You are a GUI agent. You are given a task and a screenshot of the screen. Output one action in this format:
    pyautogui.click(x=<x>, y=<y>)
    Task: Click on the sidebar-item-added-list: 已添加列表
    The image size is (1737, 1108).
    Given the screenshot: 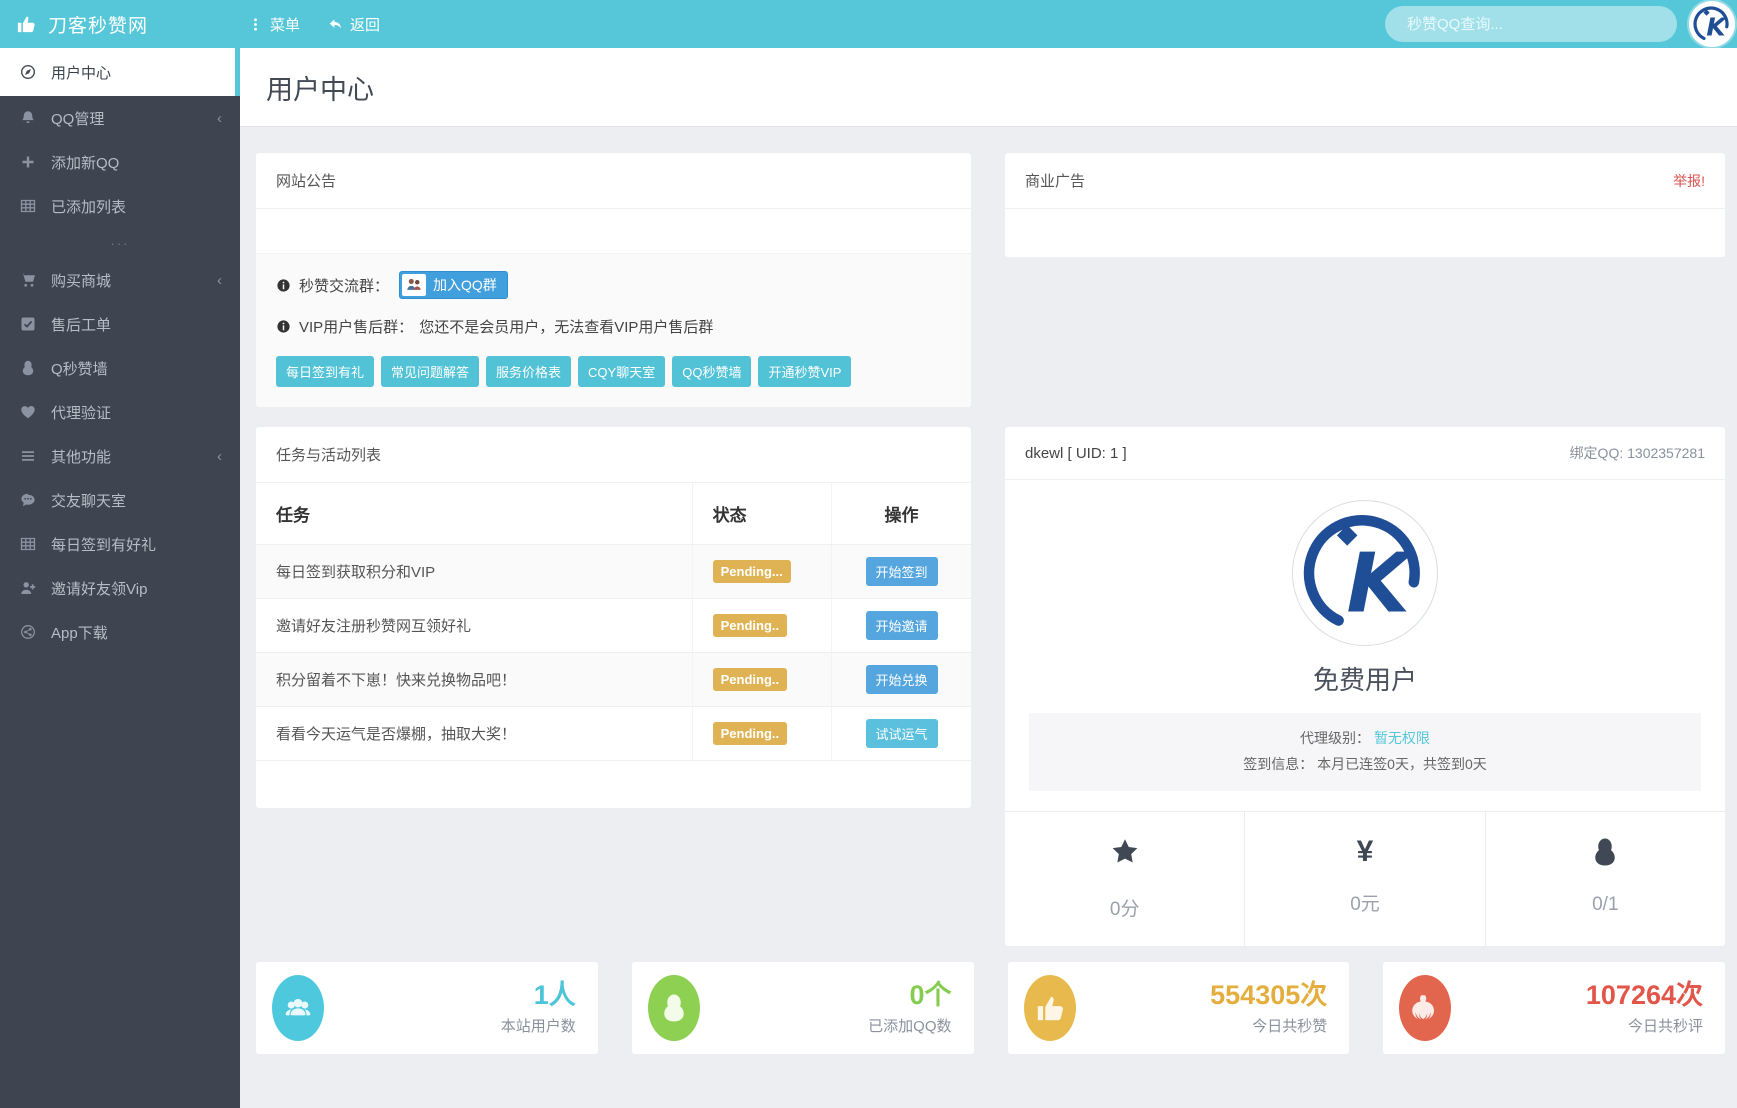 What is the action you would take?
    pyautogui.click(x=120, y=206)
    